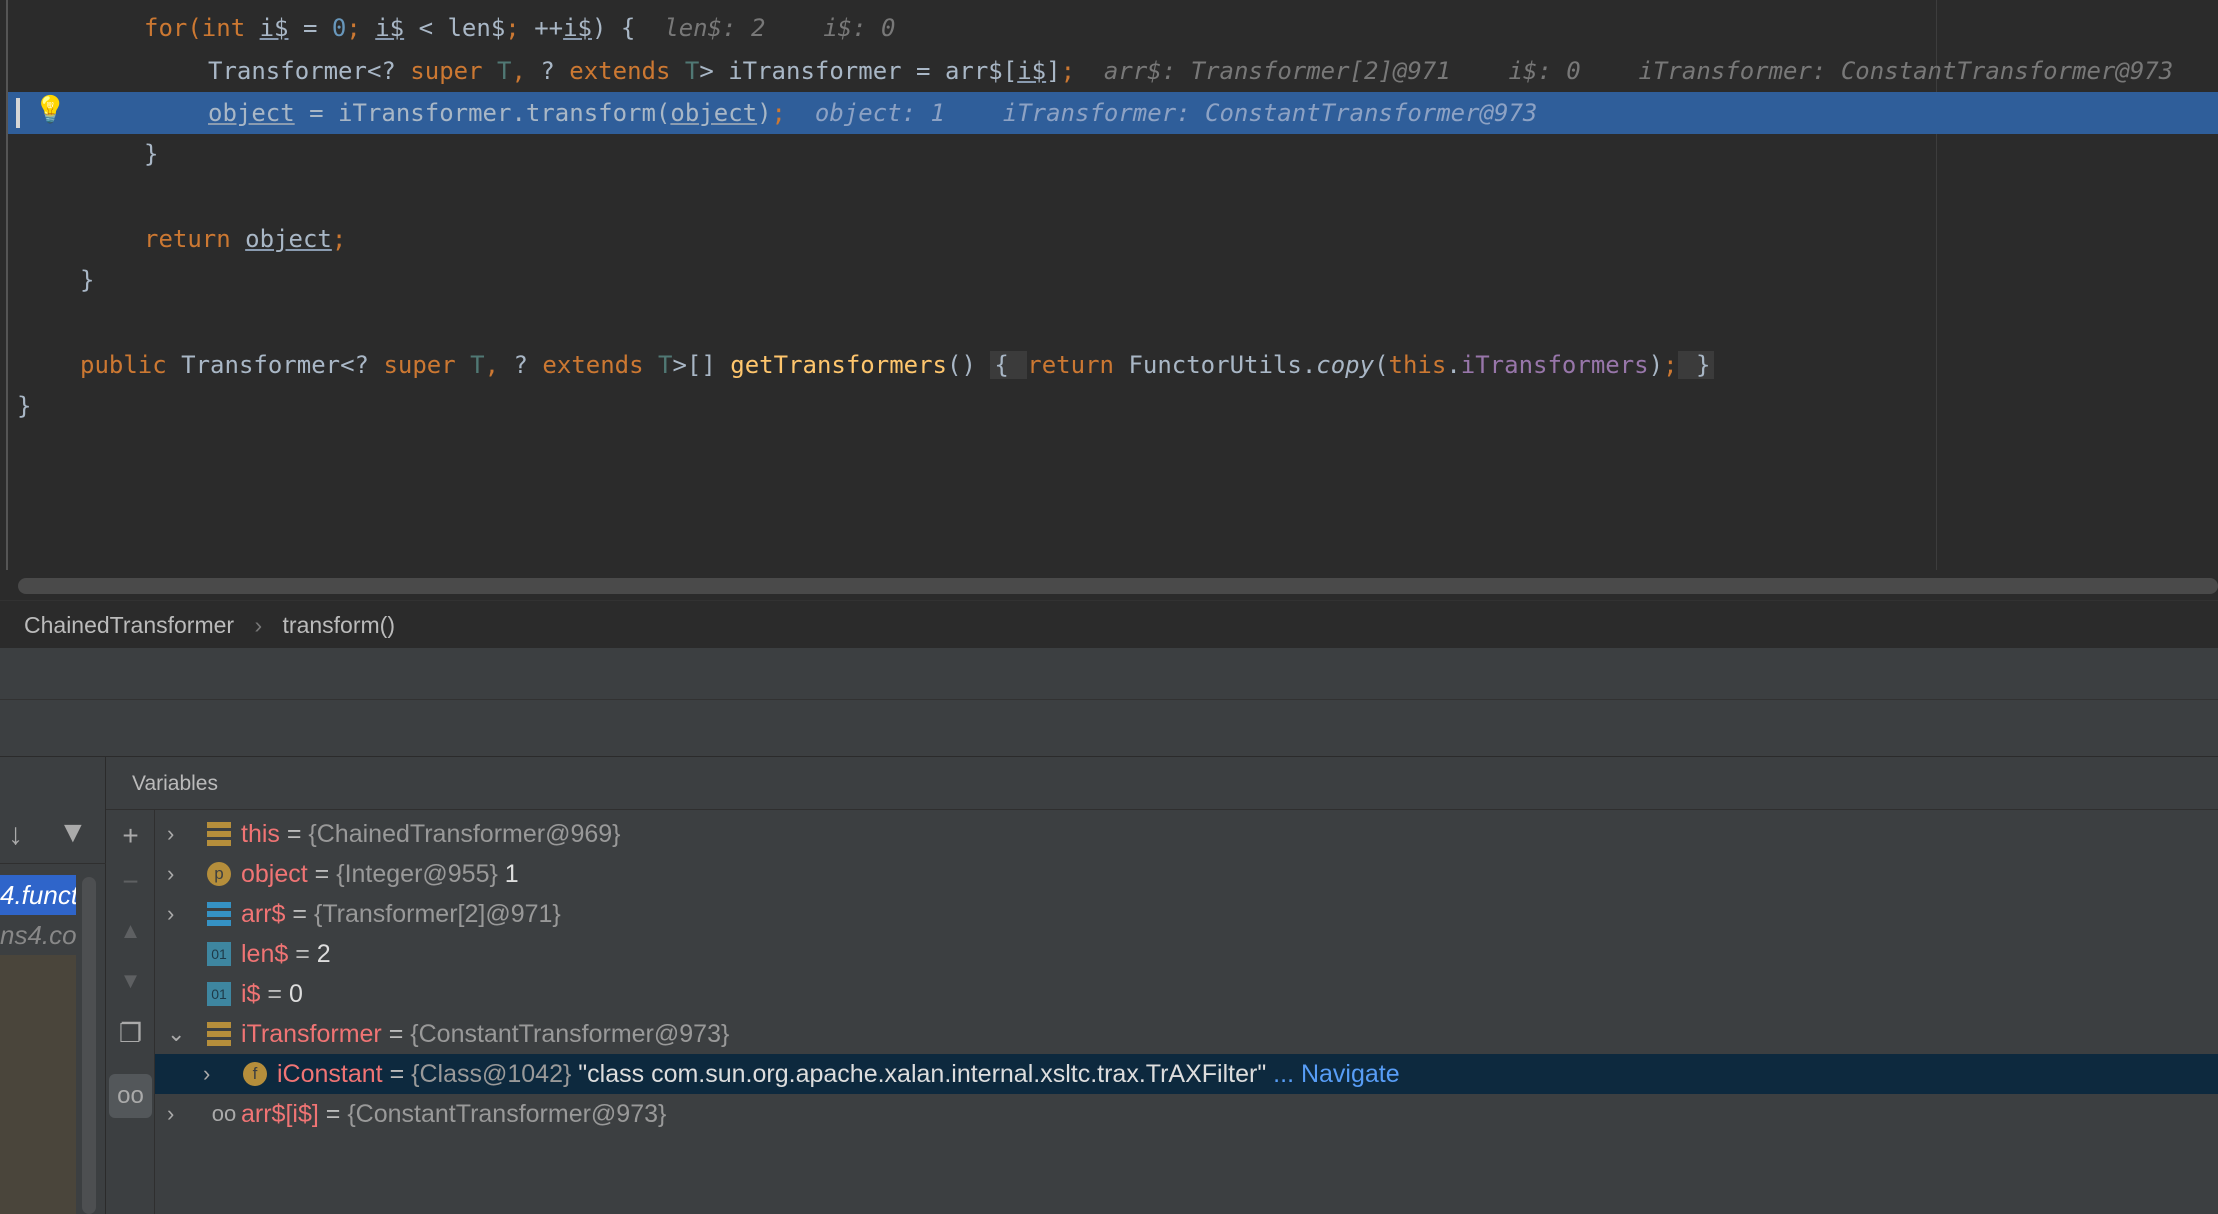 The height and width of the screenshot is (1214, 2218). Describe the element at coordinates (1345, 365) in the screenshot. I see `code-token: copy` at that location.